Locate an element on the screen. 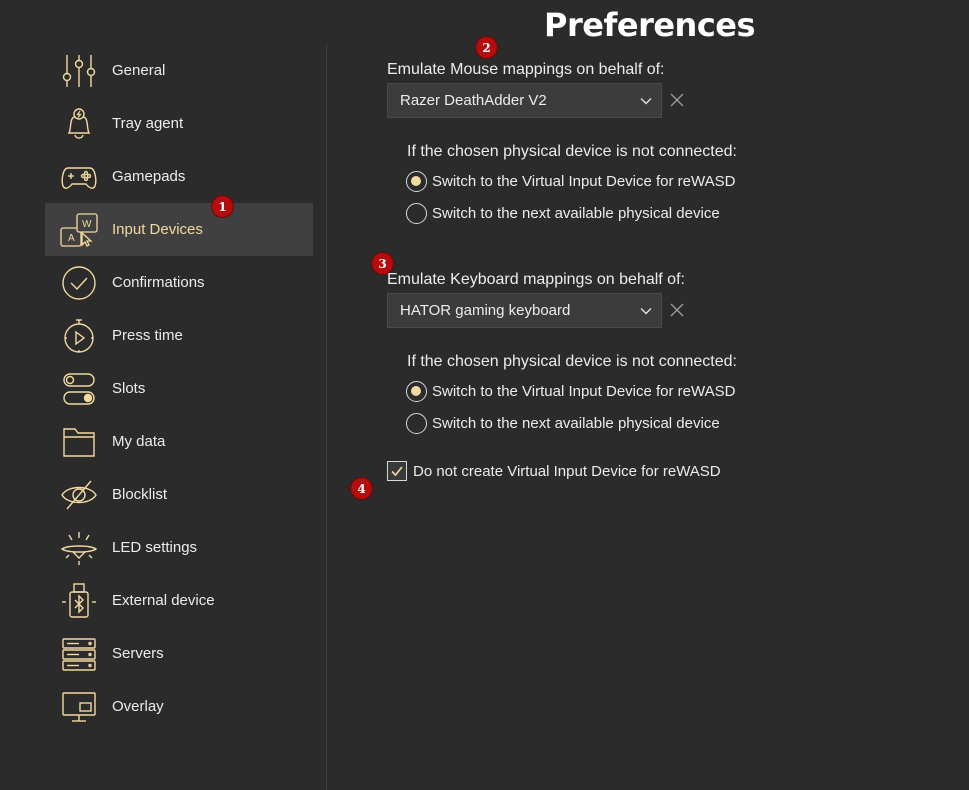 The height and width of the screenshot is (790, 969). keyboard-device-dropdown: HATOR gaming keyboard is located at coordinates (524, 310).